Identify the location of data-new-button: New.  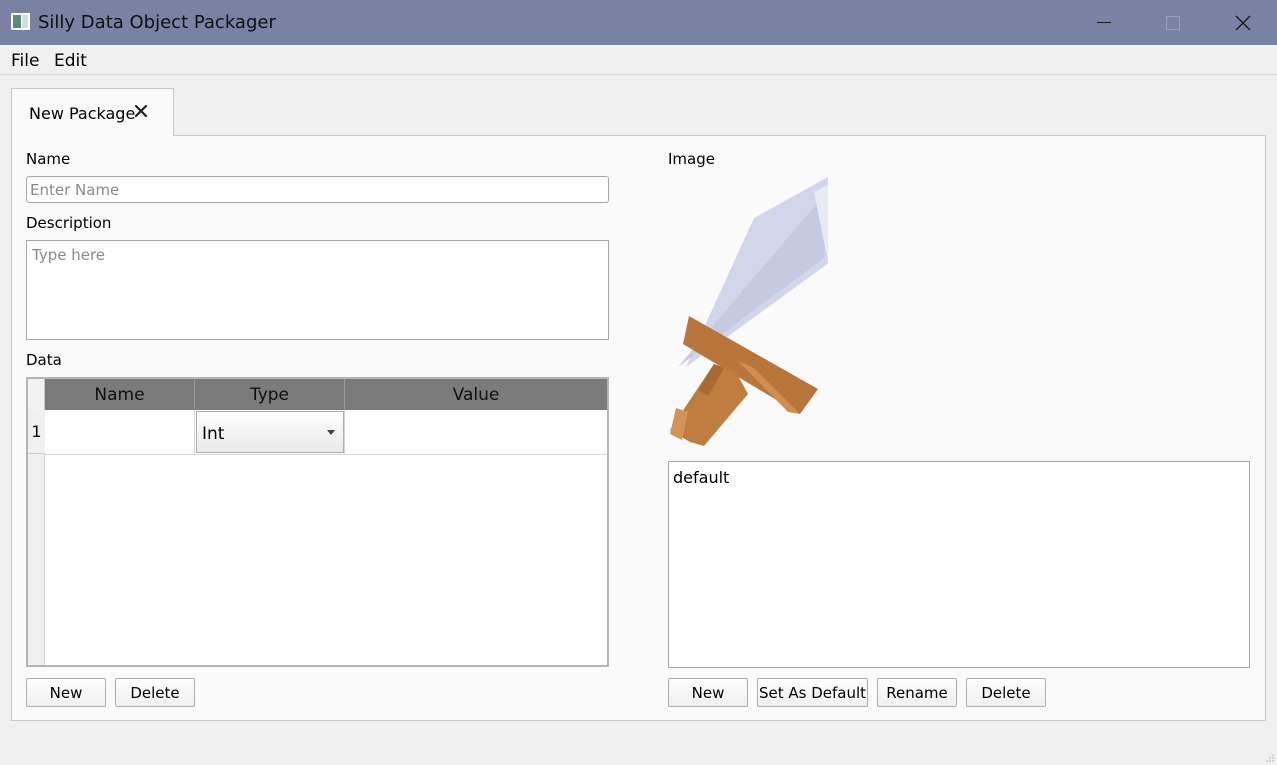
(66, 692).